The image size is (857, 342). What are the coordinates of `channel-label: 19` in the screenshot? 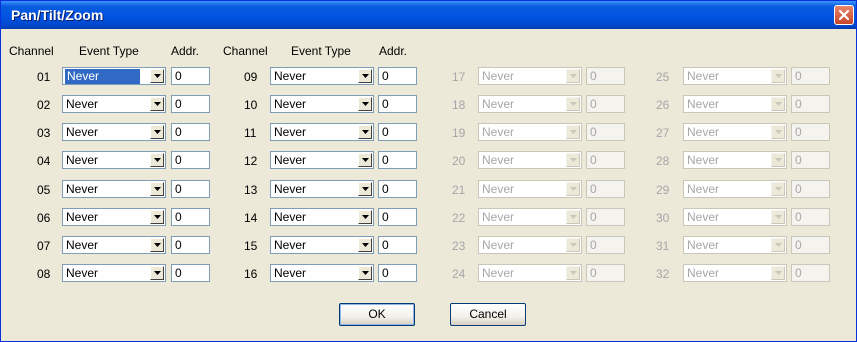 It's located at (459, 133).